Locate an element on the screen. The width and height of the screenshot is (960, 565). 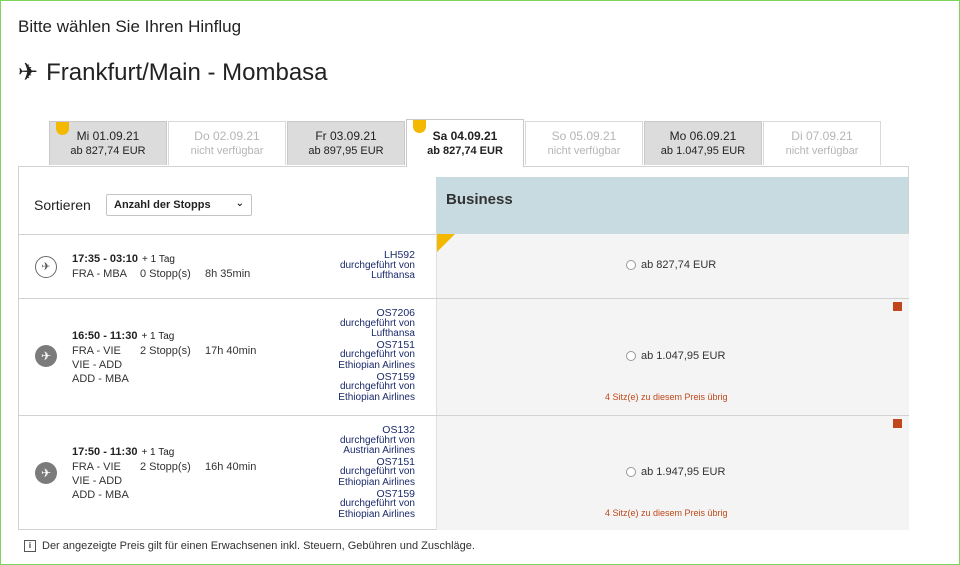
date-tab-price: ab 1.047,95 EUR is located at coordinates (703, 151).